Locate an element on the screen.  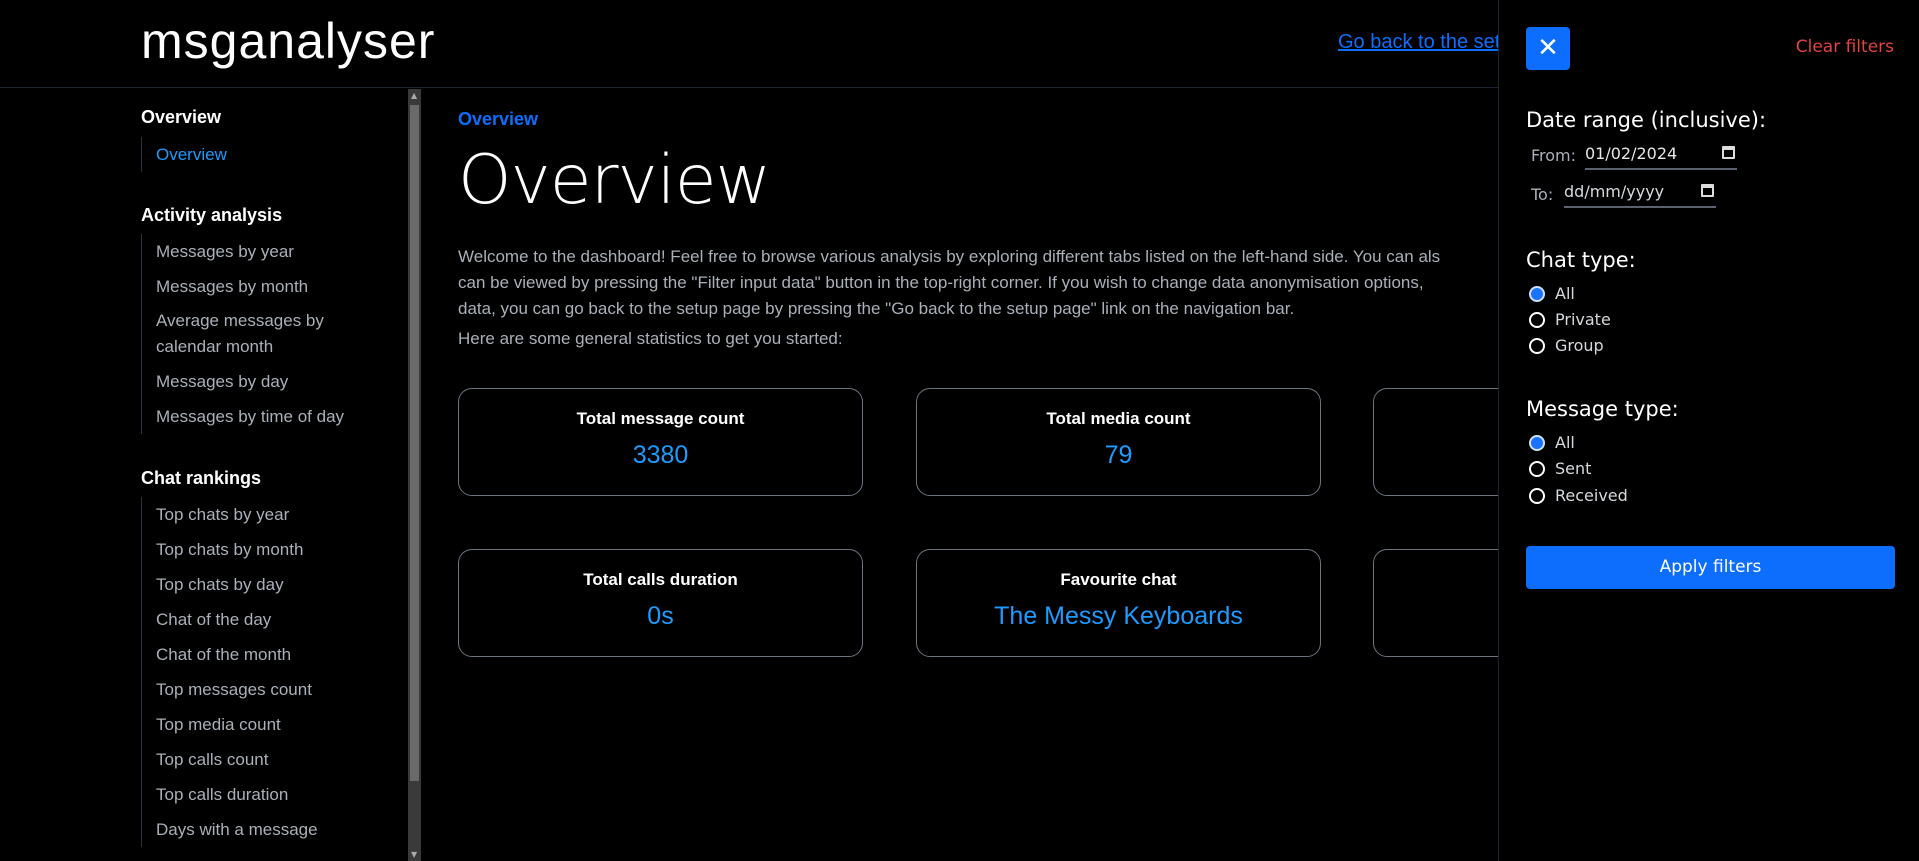
radio-label: Sent is located at coordinates (1573, 468).